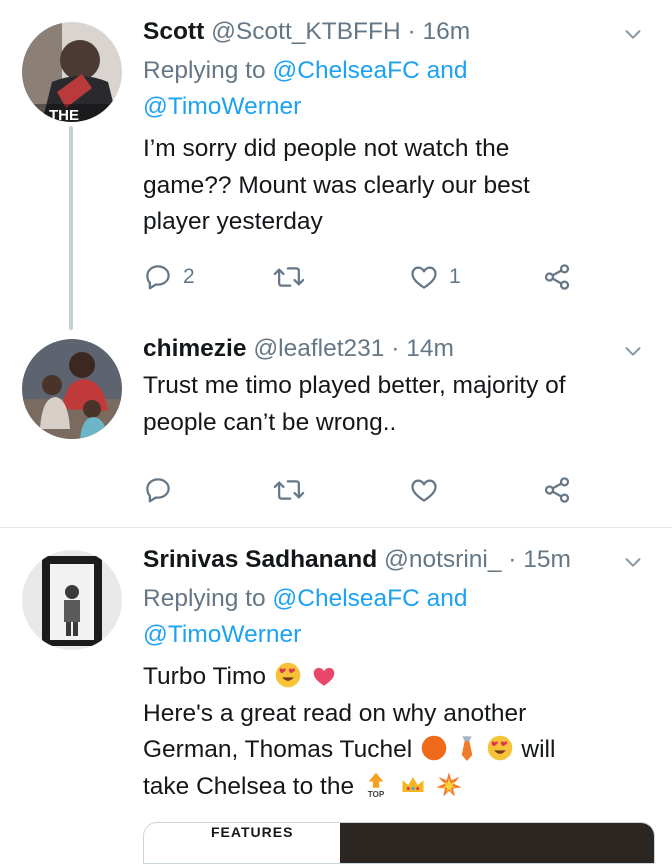 The height and width of the screenshot is (864, 672). I want to click on heart-emoji-icon, so click(323, 676).